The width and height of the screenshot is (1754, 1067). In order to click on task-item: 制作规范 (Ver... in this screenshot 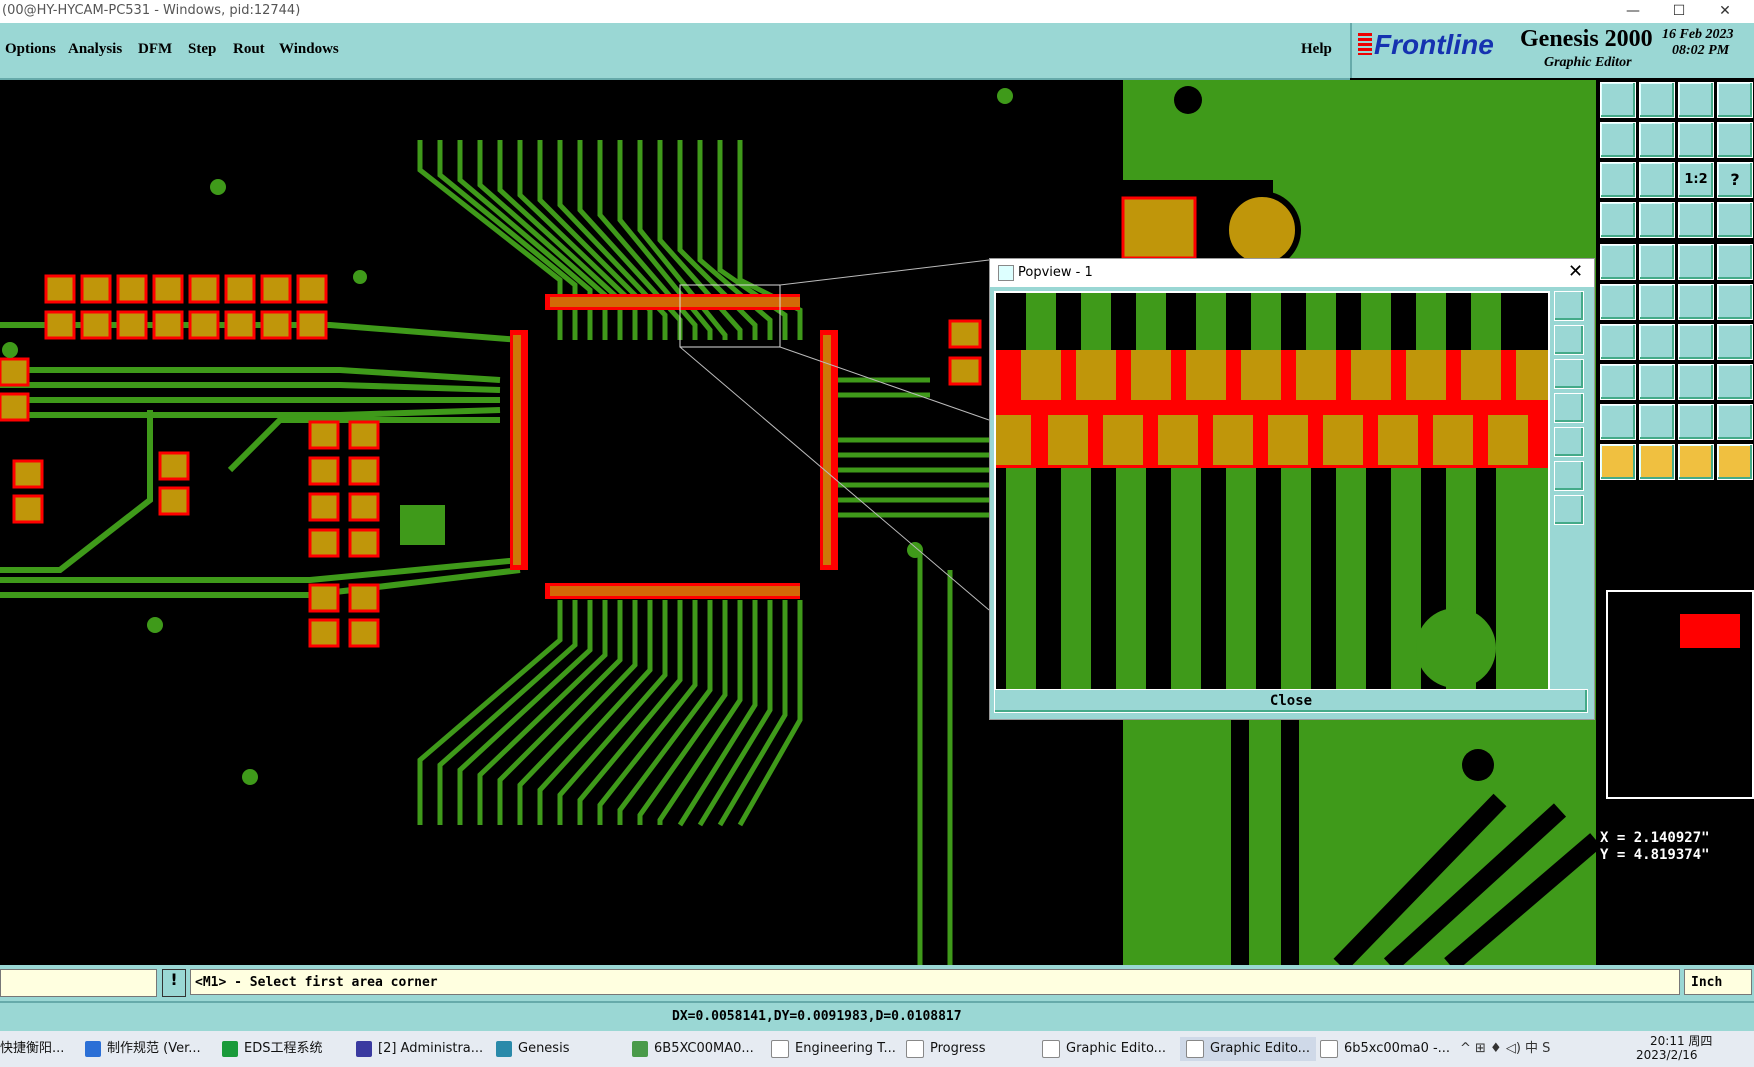, I will do `click(143, 1049)`.